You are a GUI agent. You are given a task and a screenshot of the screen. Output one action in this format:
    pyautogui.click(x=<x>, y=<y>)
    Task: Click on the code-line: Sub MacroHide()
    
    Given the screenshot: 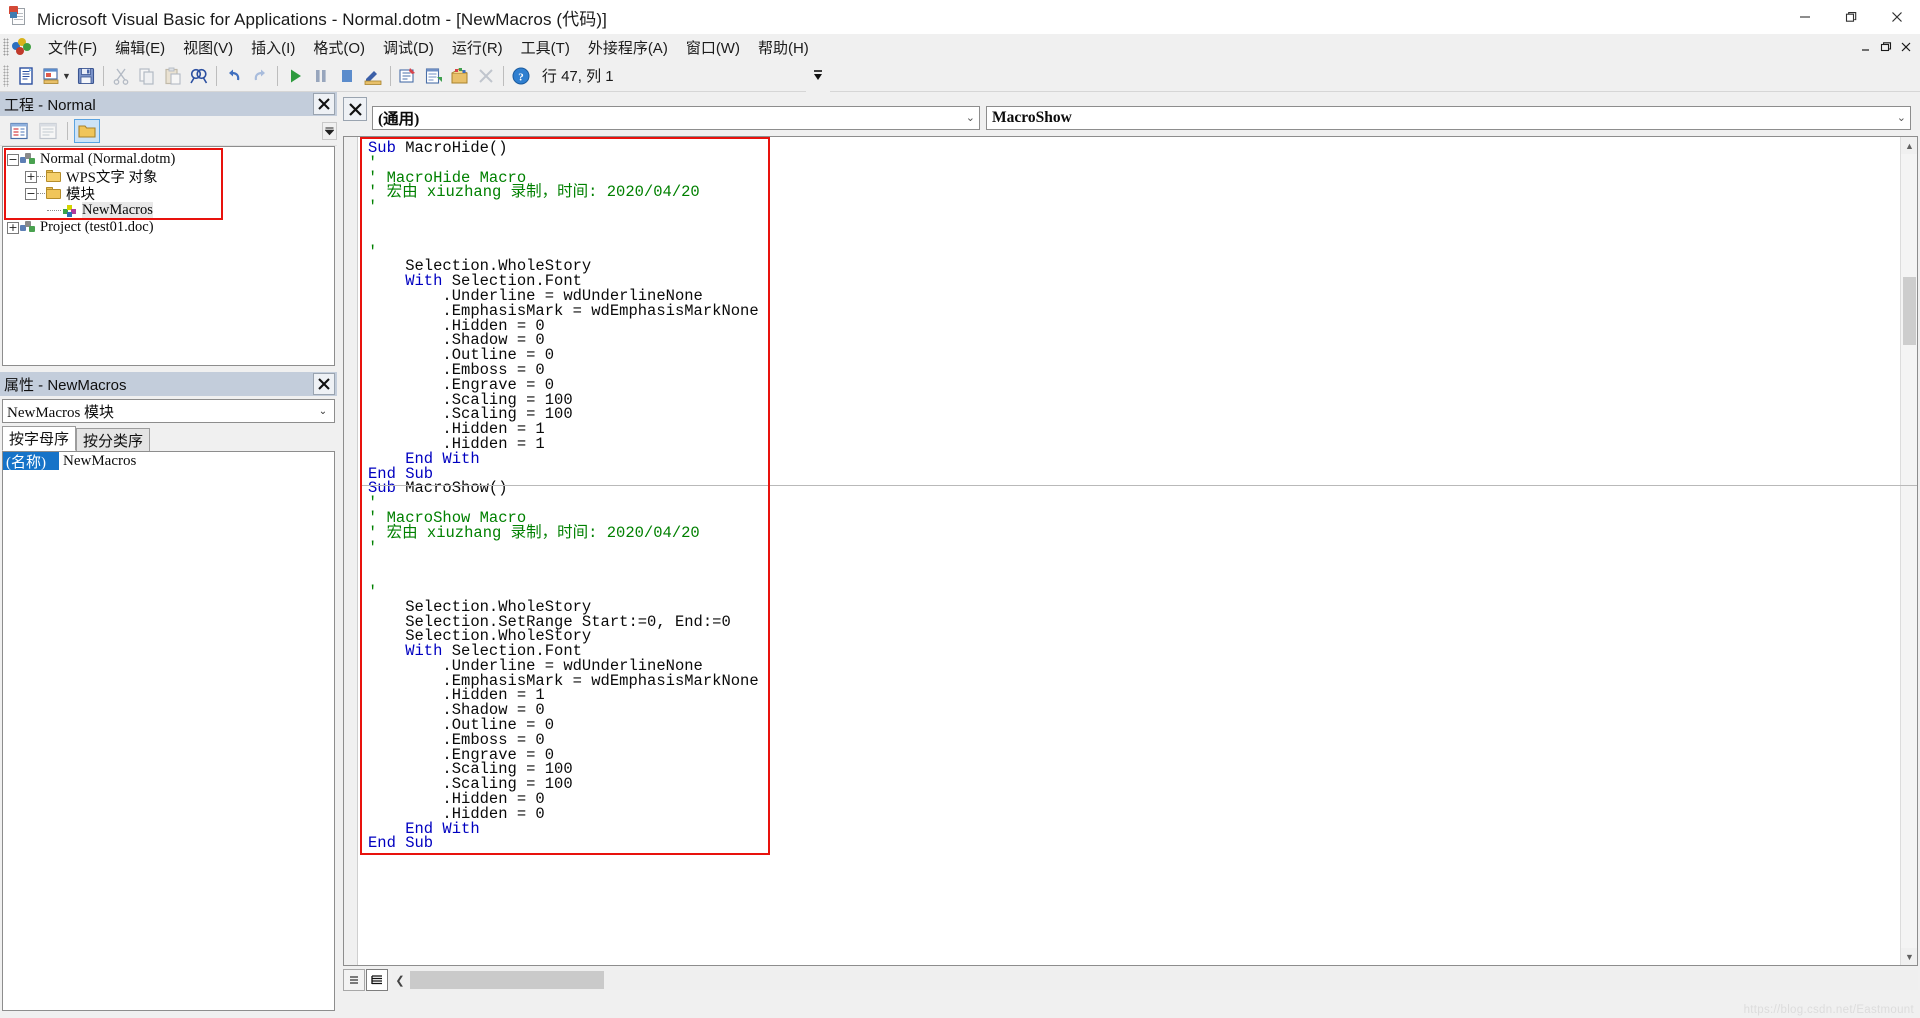 What is the action you would take?
    pyautogui.click(x=438, y=148)
    